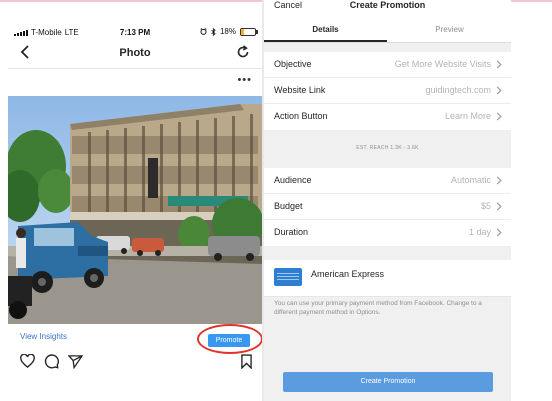  Describe the element at coordinates (293, 64) in the screenshot. I see `objective-label: Objective` at that location.